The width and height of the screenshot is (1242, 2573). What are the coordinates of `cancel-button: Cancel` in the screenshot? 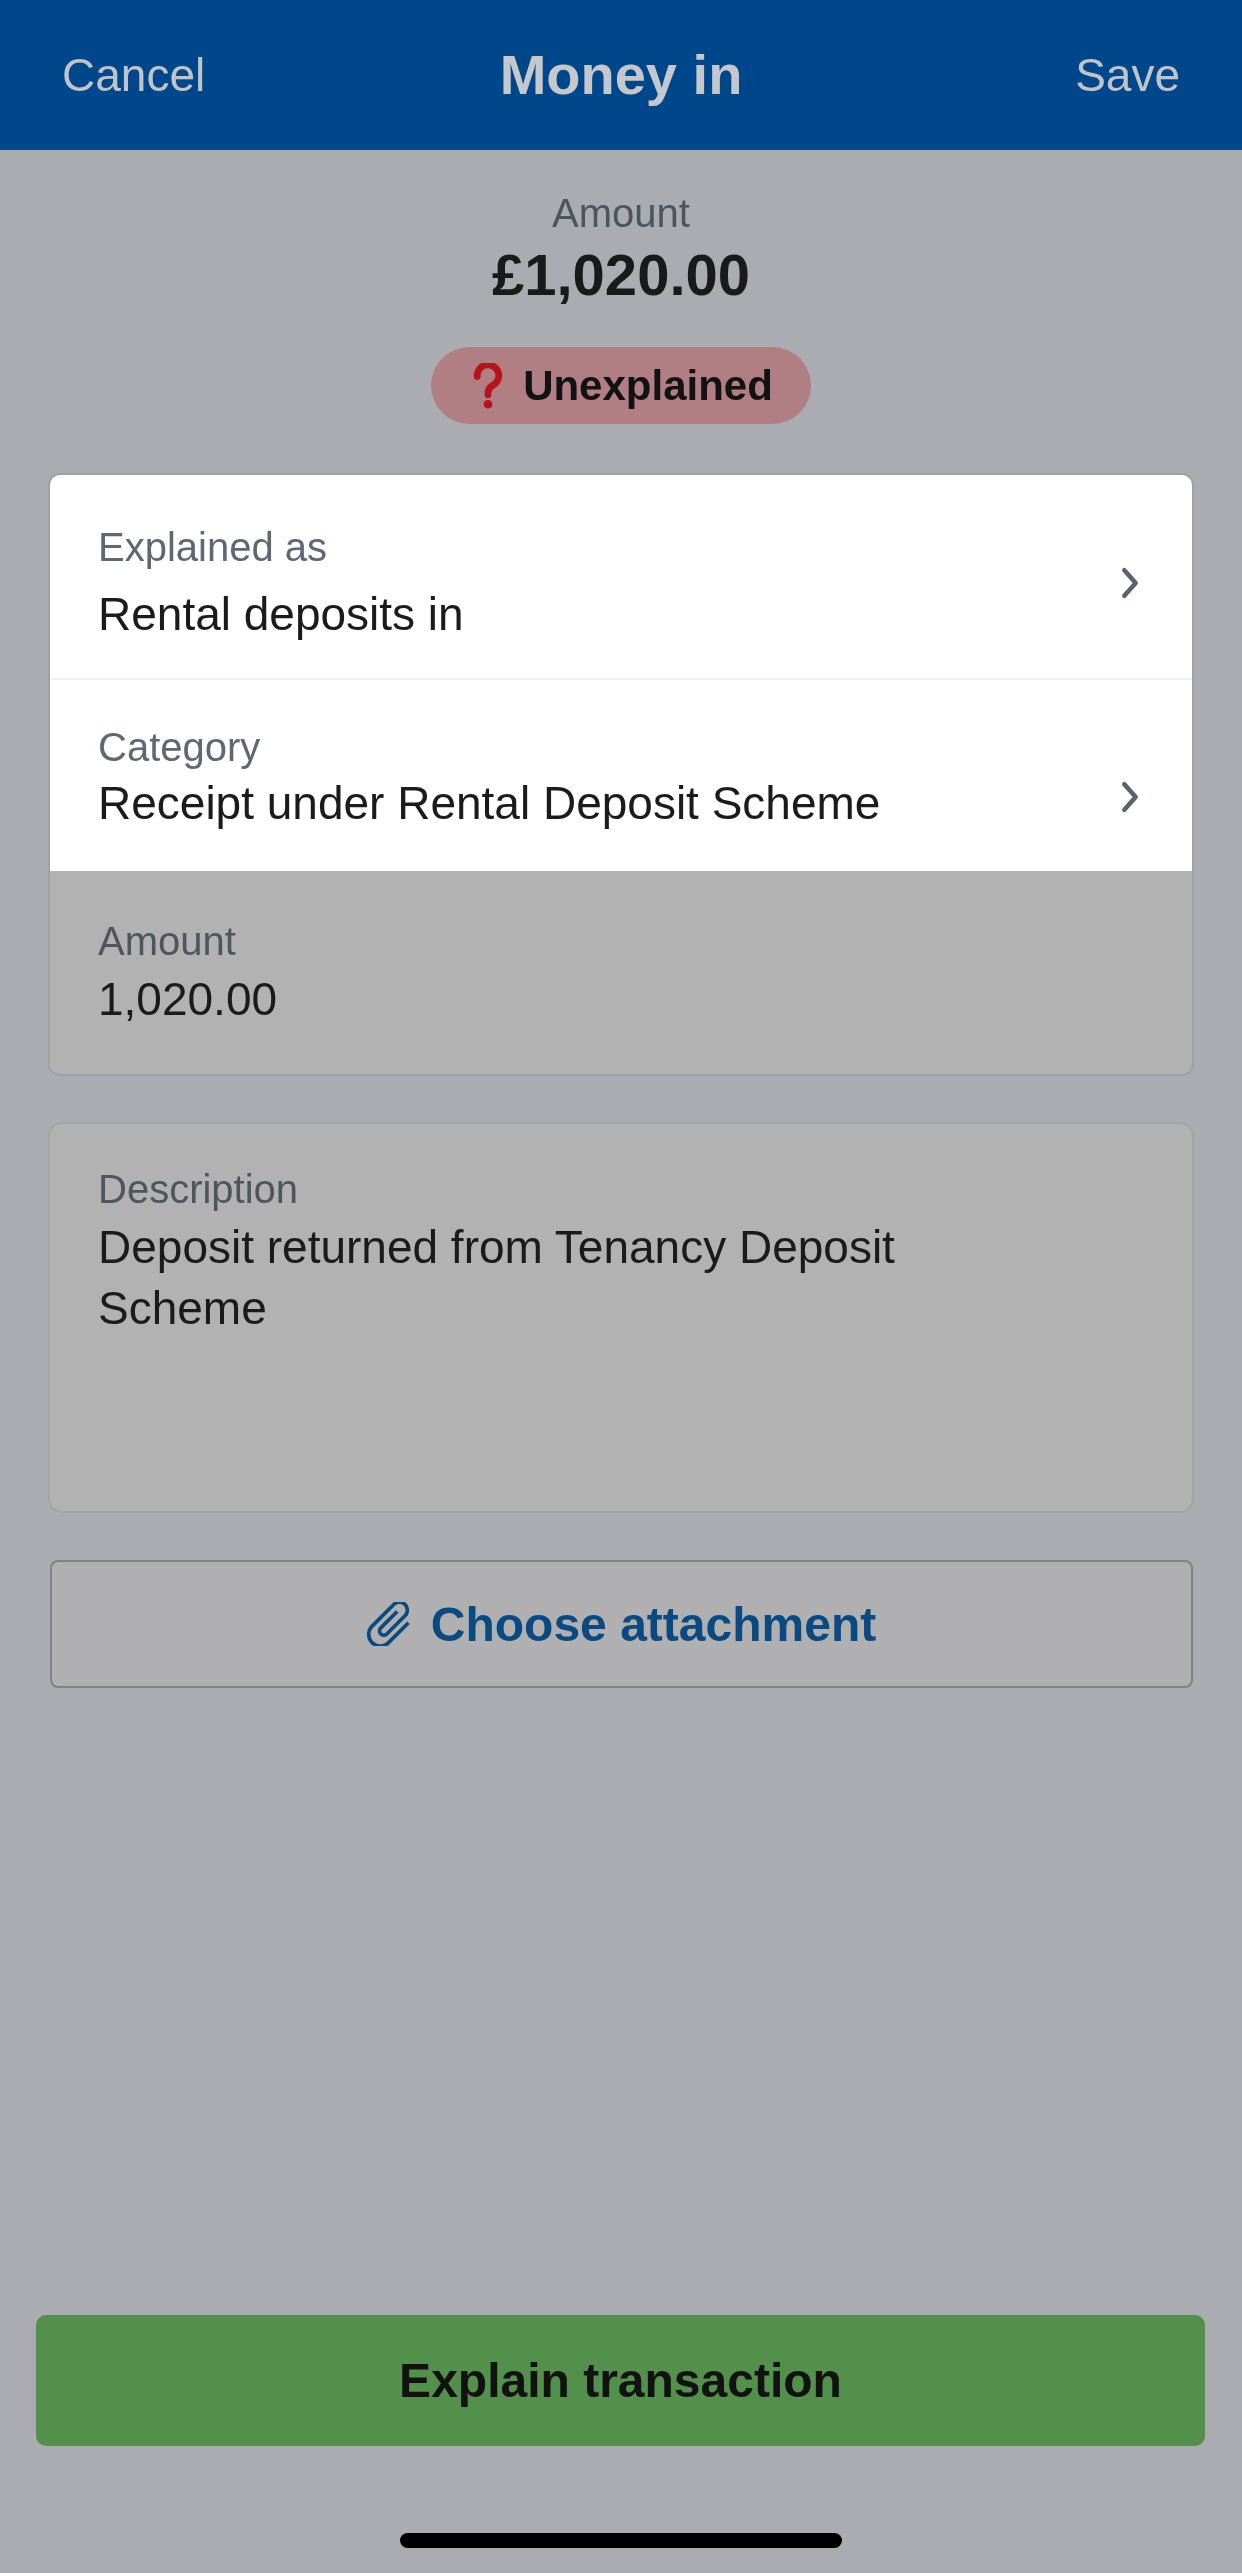 It's located at (134, 75).